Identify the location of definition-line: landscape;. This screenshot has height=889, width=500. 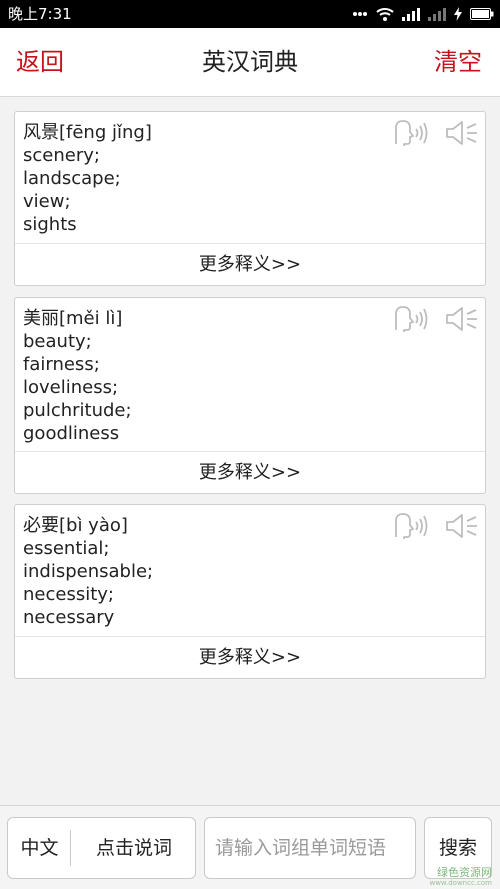
(72, 178).